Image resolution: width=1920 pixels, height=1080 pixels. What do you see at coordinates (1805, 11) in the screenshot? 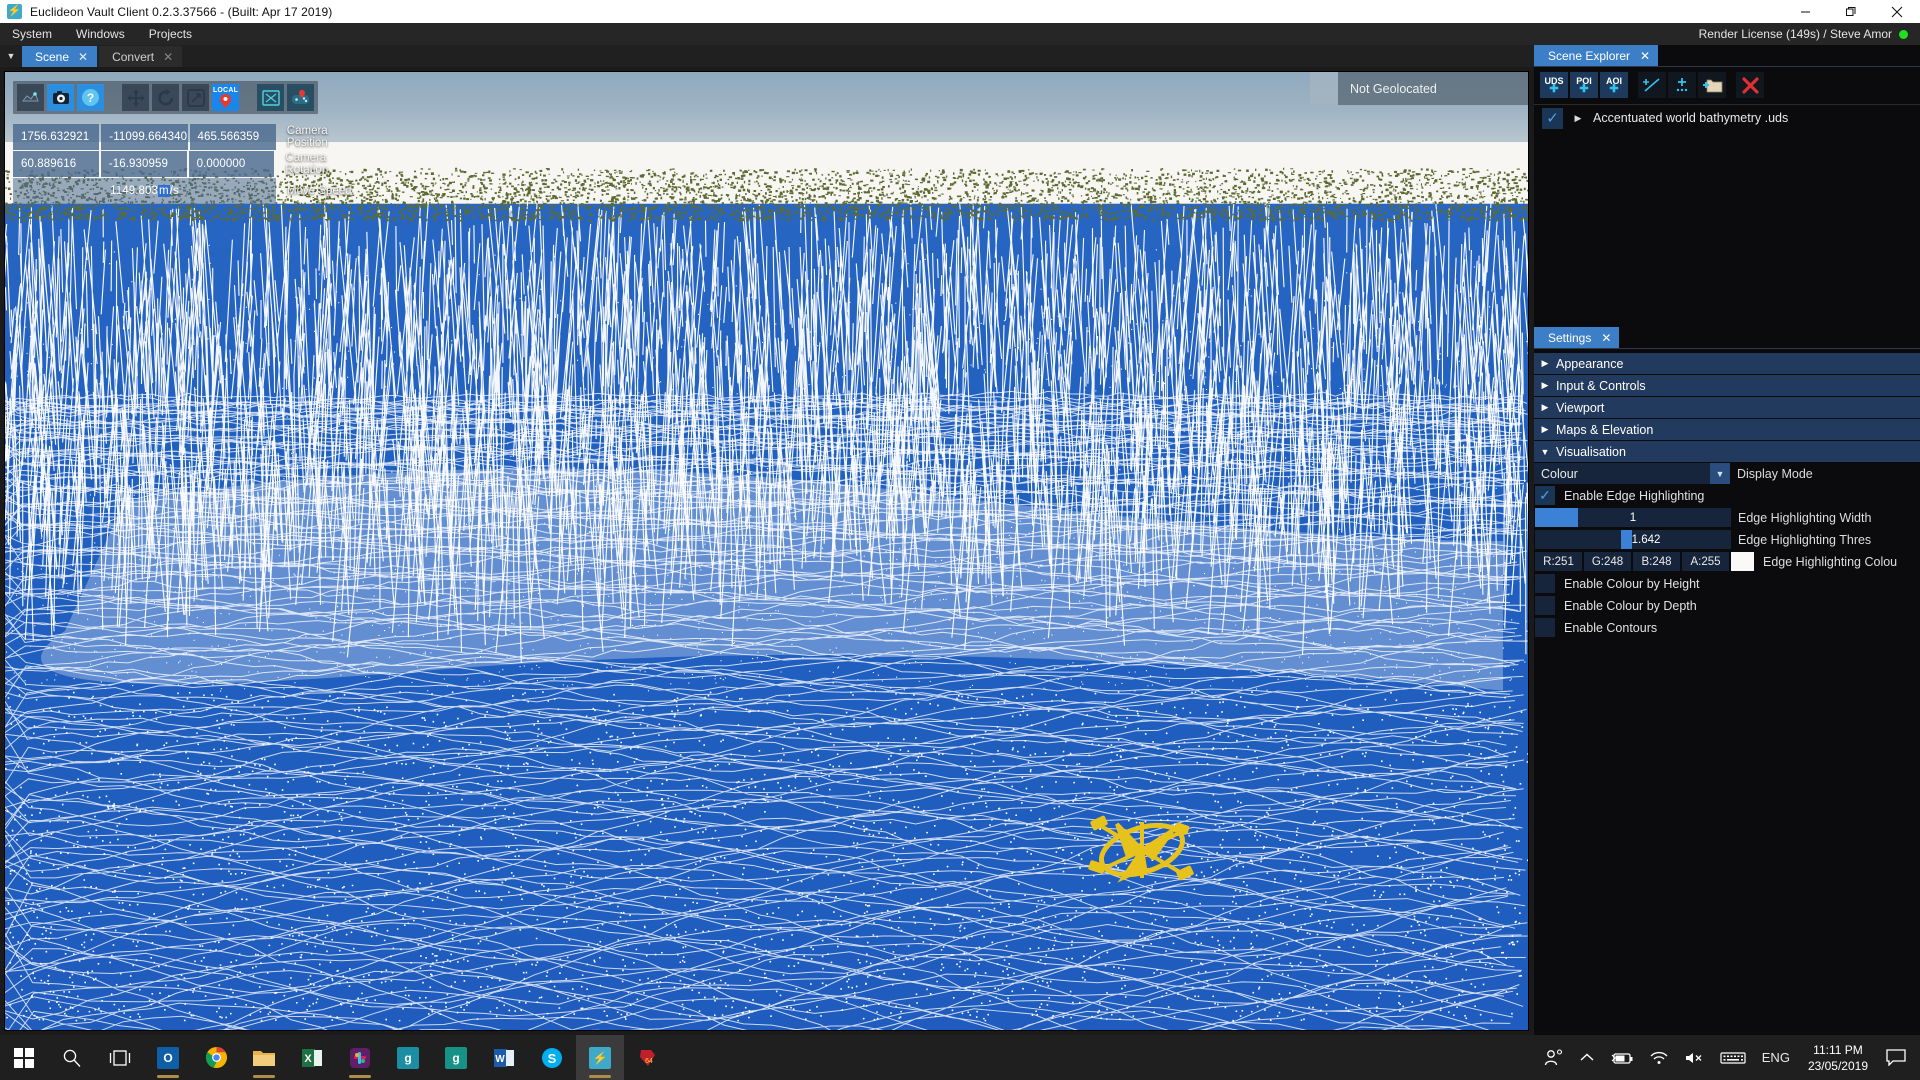
I see `minimize-button` at bounding box center [1805, 11].